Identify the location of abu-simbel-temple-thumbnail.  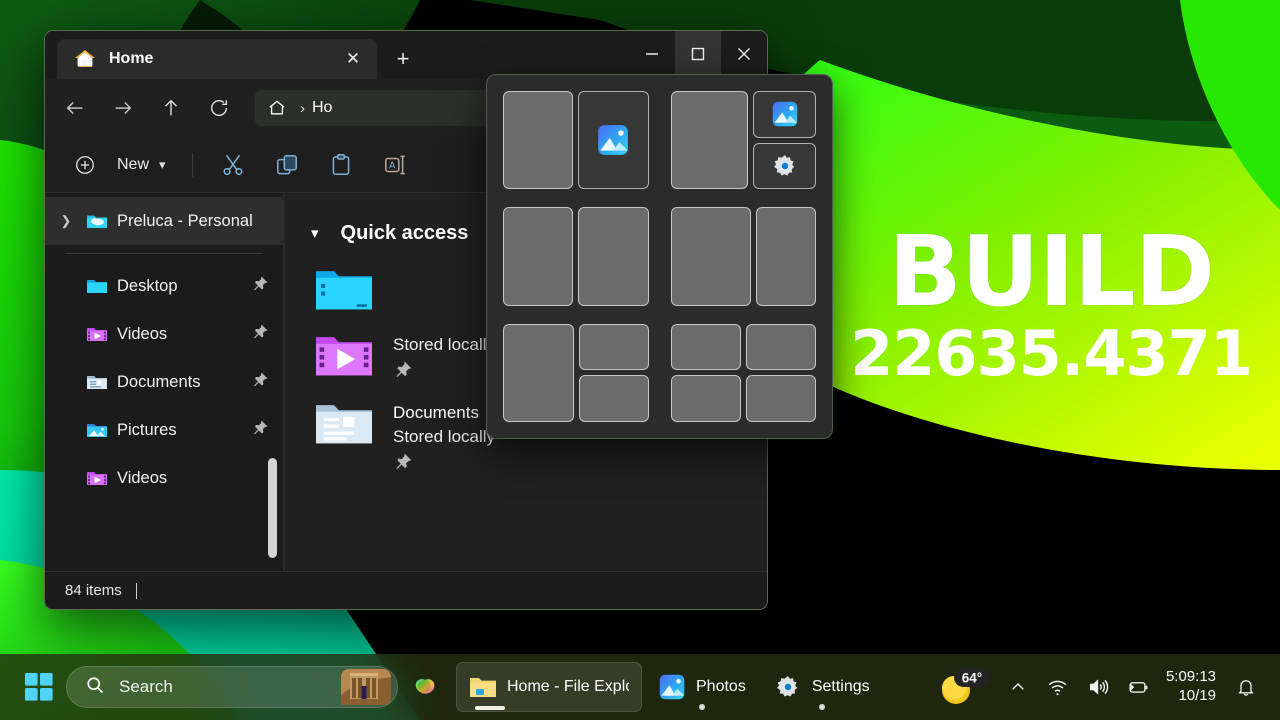
(366, 687).